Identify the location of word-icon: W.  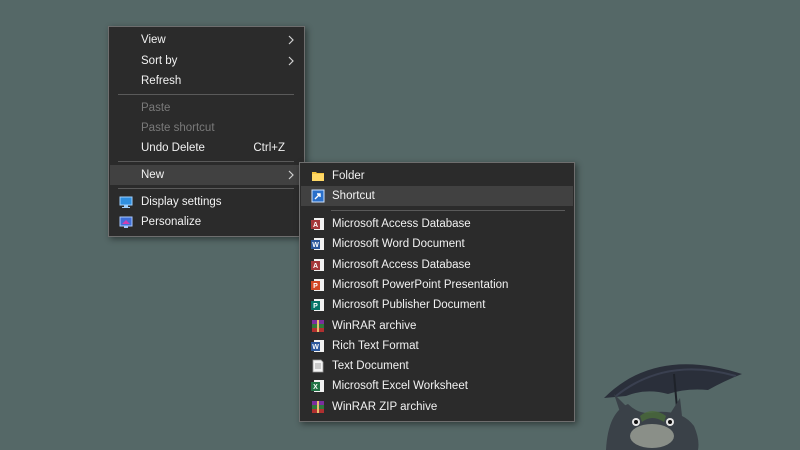
(318, 244).